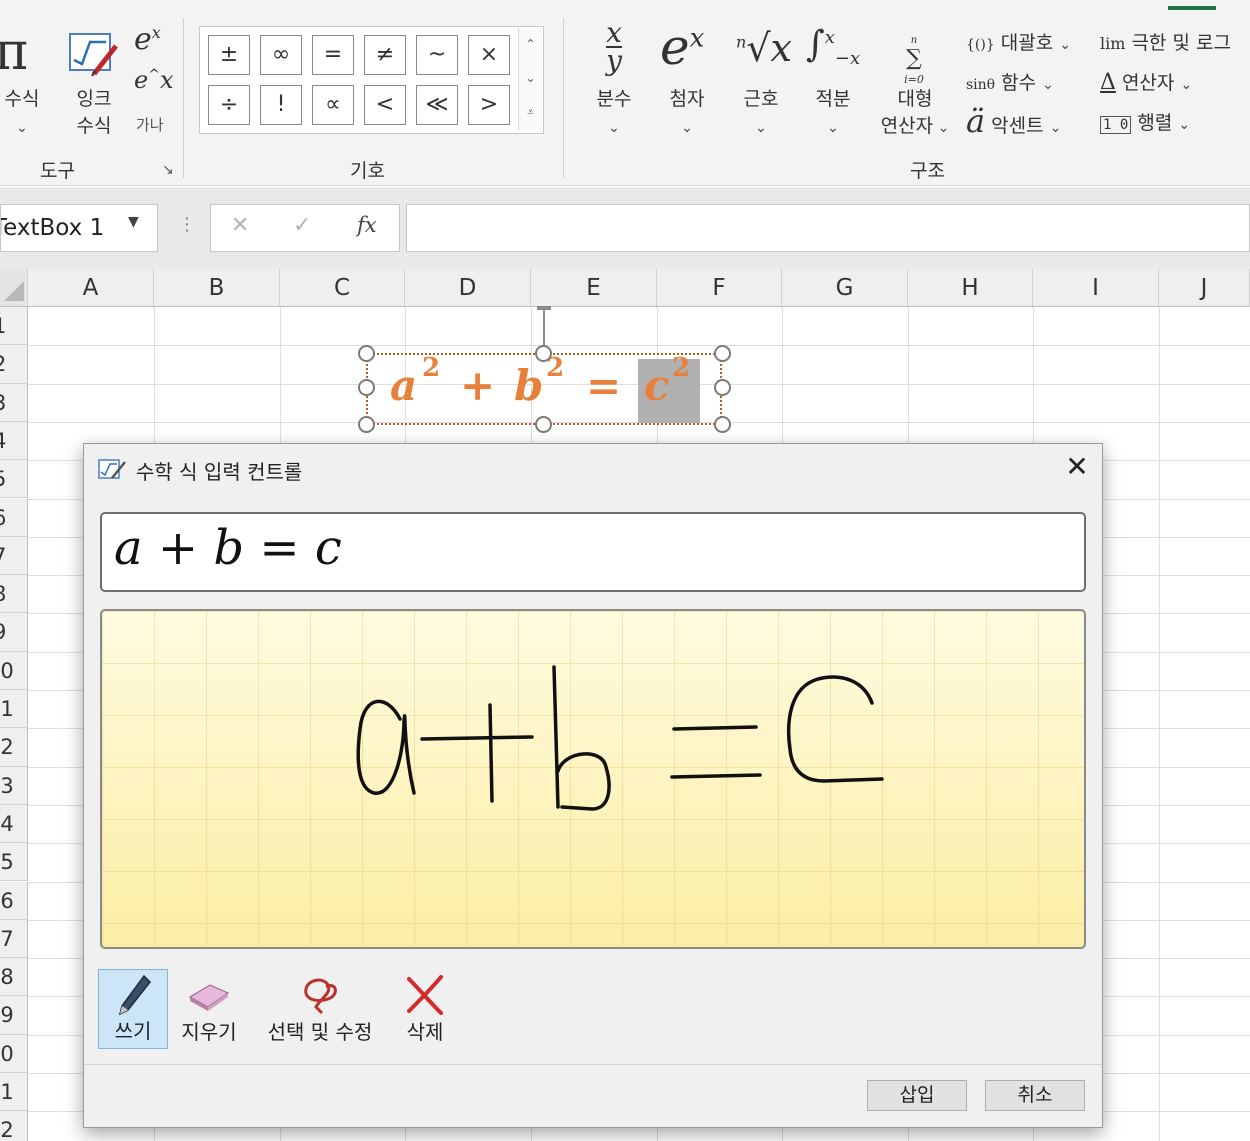 Image resolution: width=1250 pixels, height=1141 pixels. What do you see at coordinates (687, 114) in the screenshot?
I see `script-button: 첨자 ⌄` at bounding box center [687, 114].